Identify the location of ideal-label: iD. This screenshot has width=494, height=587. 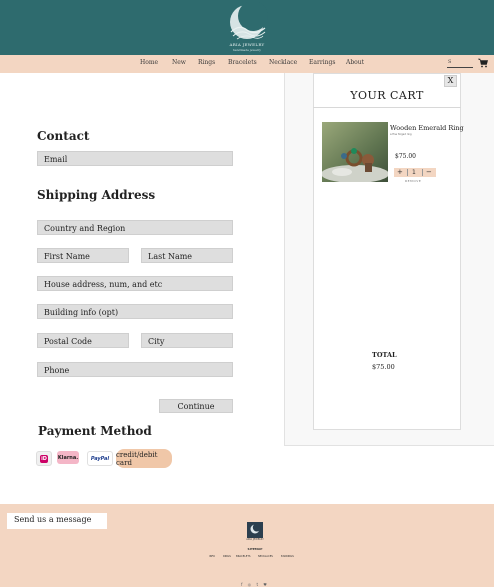
(44, 458).